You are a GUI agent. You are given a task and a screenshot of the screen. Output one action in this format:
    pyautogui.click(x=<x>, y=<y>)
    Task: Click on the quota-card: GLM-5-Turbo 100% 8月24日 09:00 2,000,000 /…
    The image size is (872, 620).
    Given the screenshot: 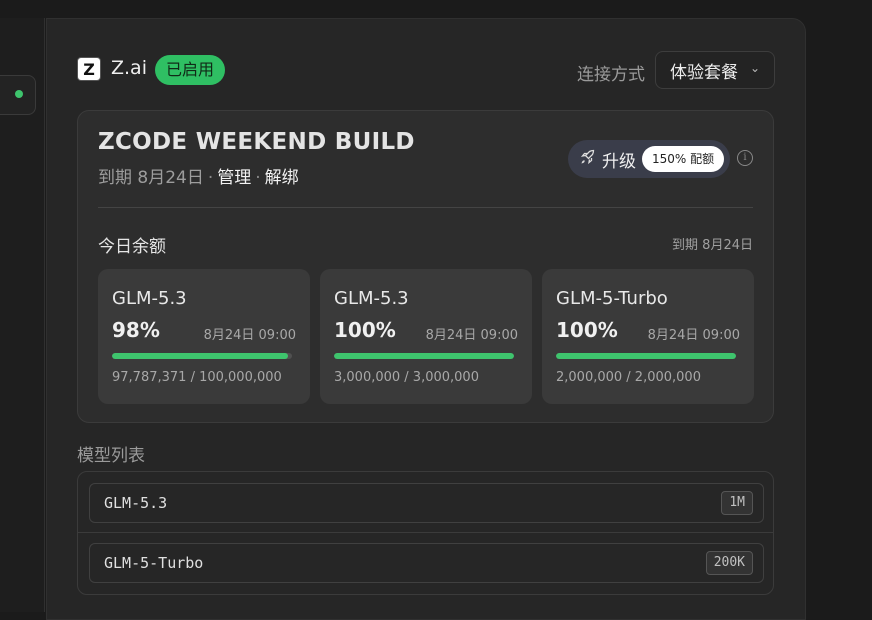 What is the action you would take?
    pyautogui.click(x=648, y=336)
    